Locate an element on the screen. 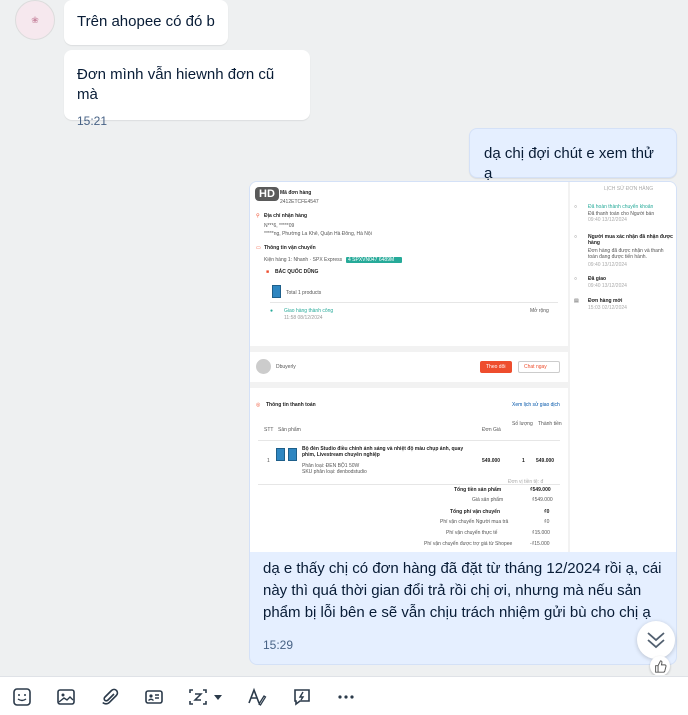 Image resolution: width=688 pixels, height=715 pixels. history-event-title: Đã hoàn thành chuyển khoản is located at coordinates (621, 207).